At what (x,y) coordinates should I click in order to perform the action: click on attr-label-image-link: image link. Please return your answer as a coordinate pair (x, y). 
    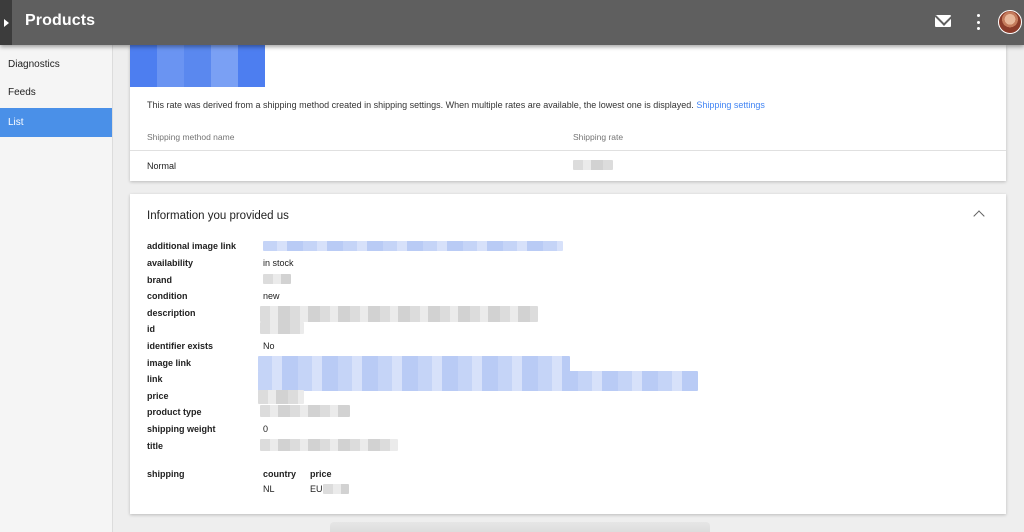
    Looking at the image, I should click on (169, 363).